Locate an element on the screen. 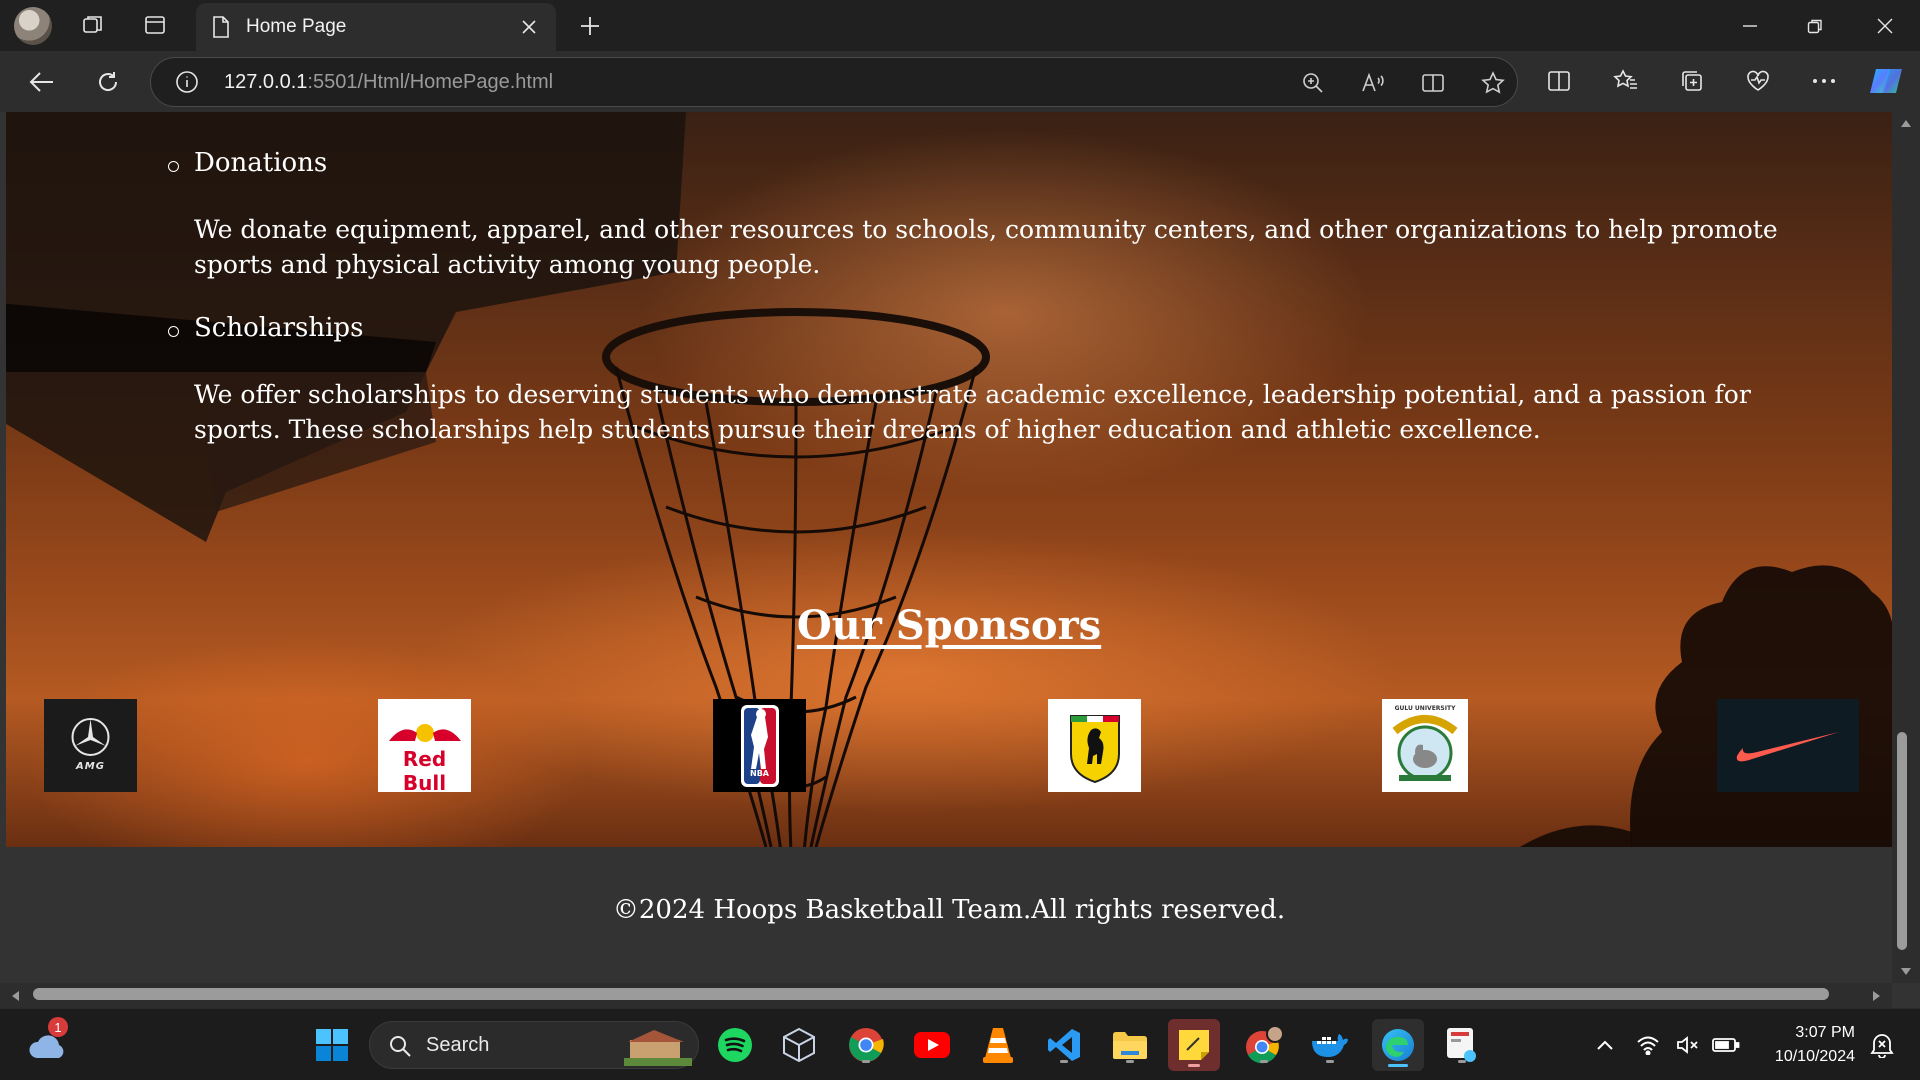 Image resolution: width=1920 pixels, height=1080 pixels. file-explorer-icon is located at coordinates (1130, 1045).